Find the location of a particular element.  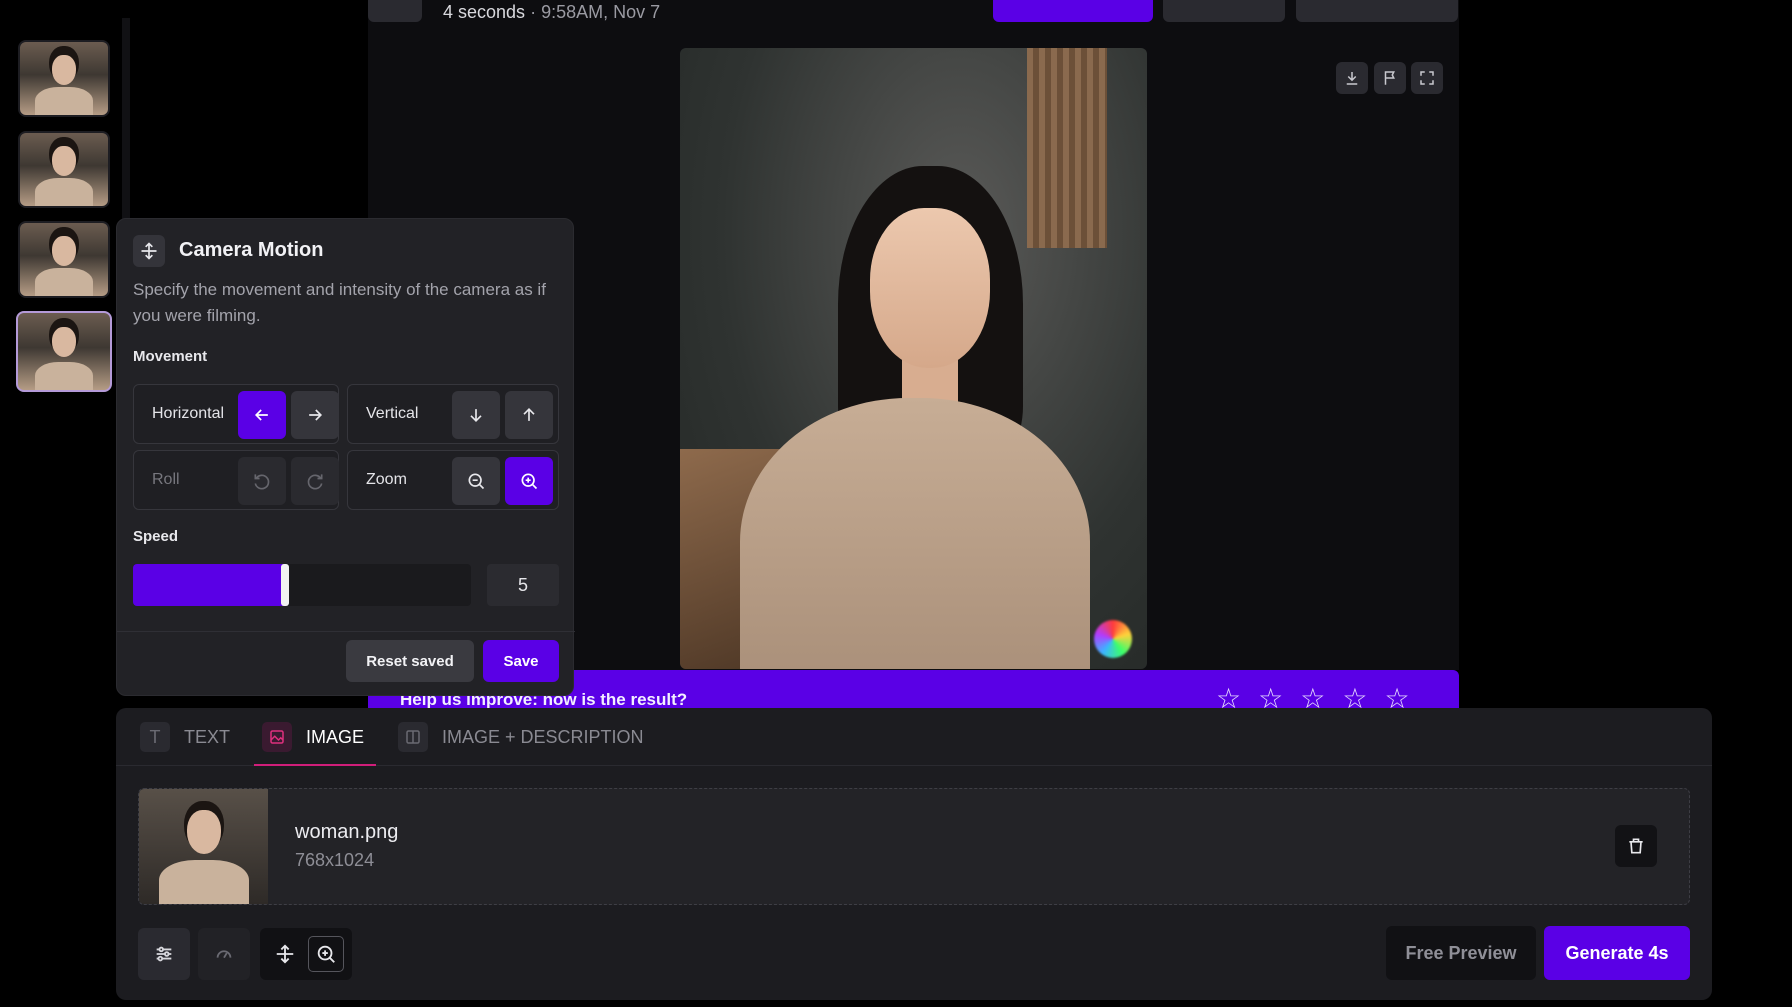

tab-image: IMAGE is located at coordinates (315, 744).